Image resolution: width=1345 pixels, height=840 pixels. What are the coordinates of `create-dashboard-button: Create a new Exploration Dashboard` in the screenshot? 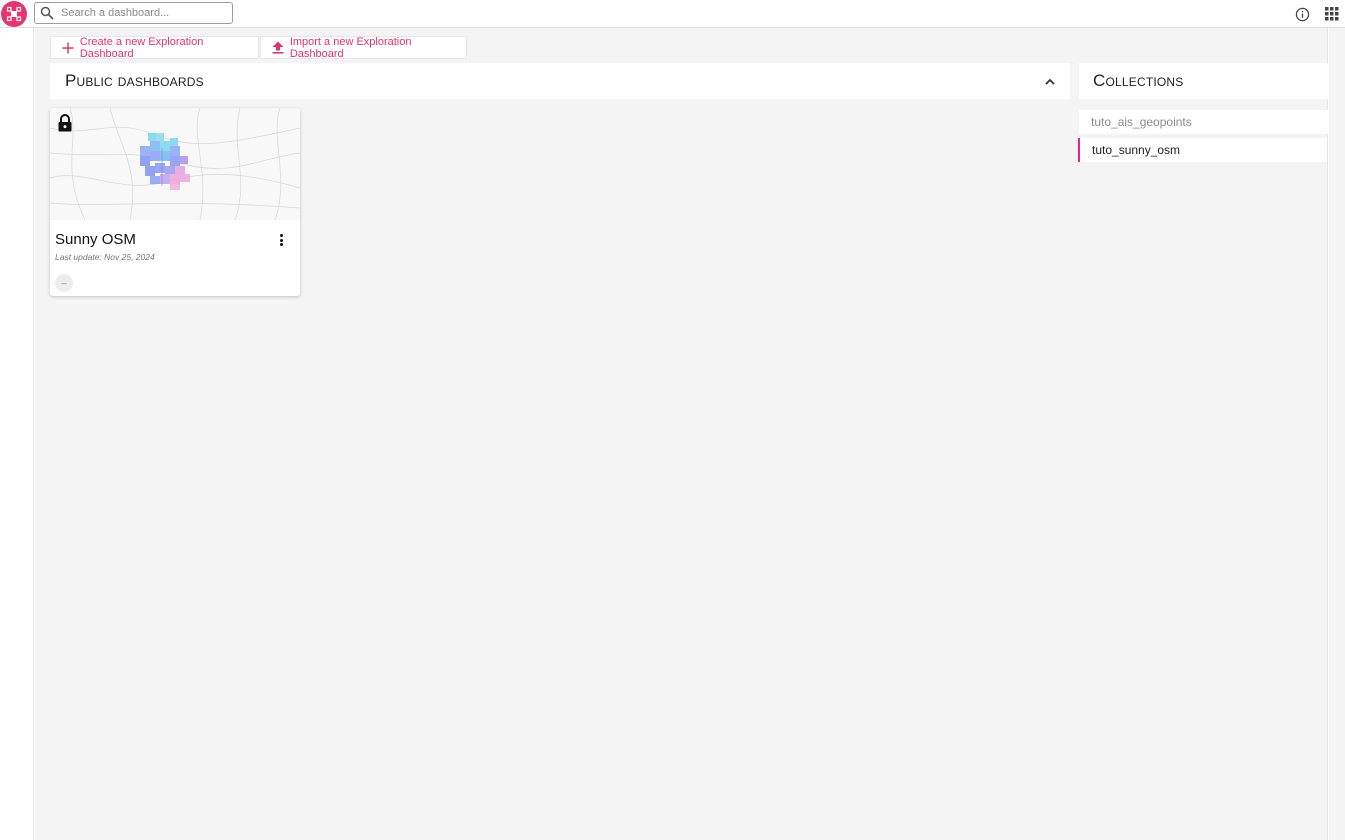 It's located at (154, 47).